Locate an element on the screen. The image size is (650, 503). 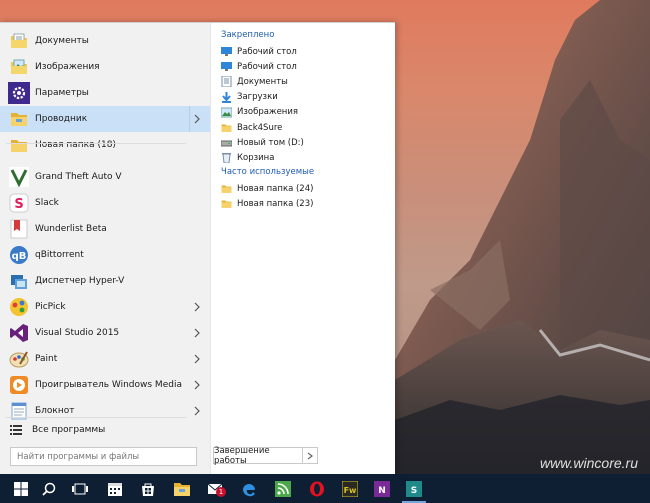
place-item: Изображения is located at coordinates (259, 112).